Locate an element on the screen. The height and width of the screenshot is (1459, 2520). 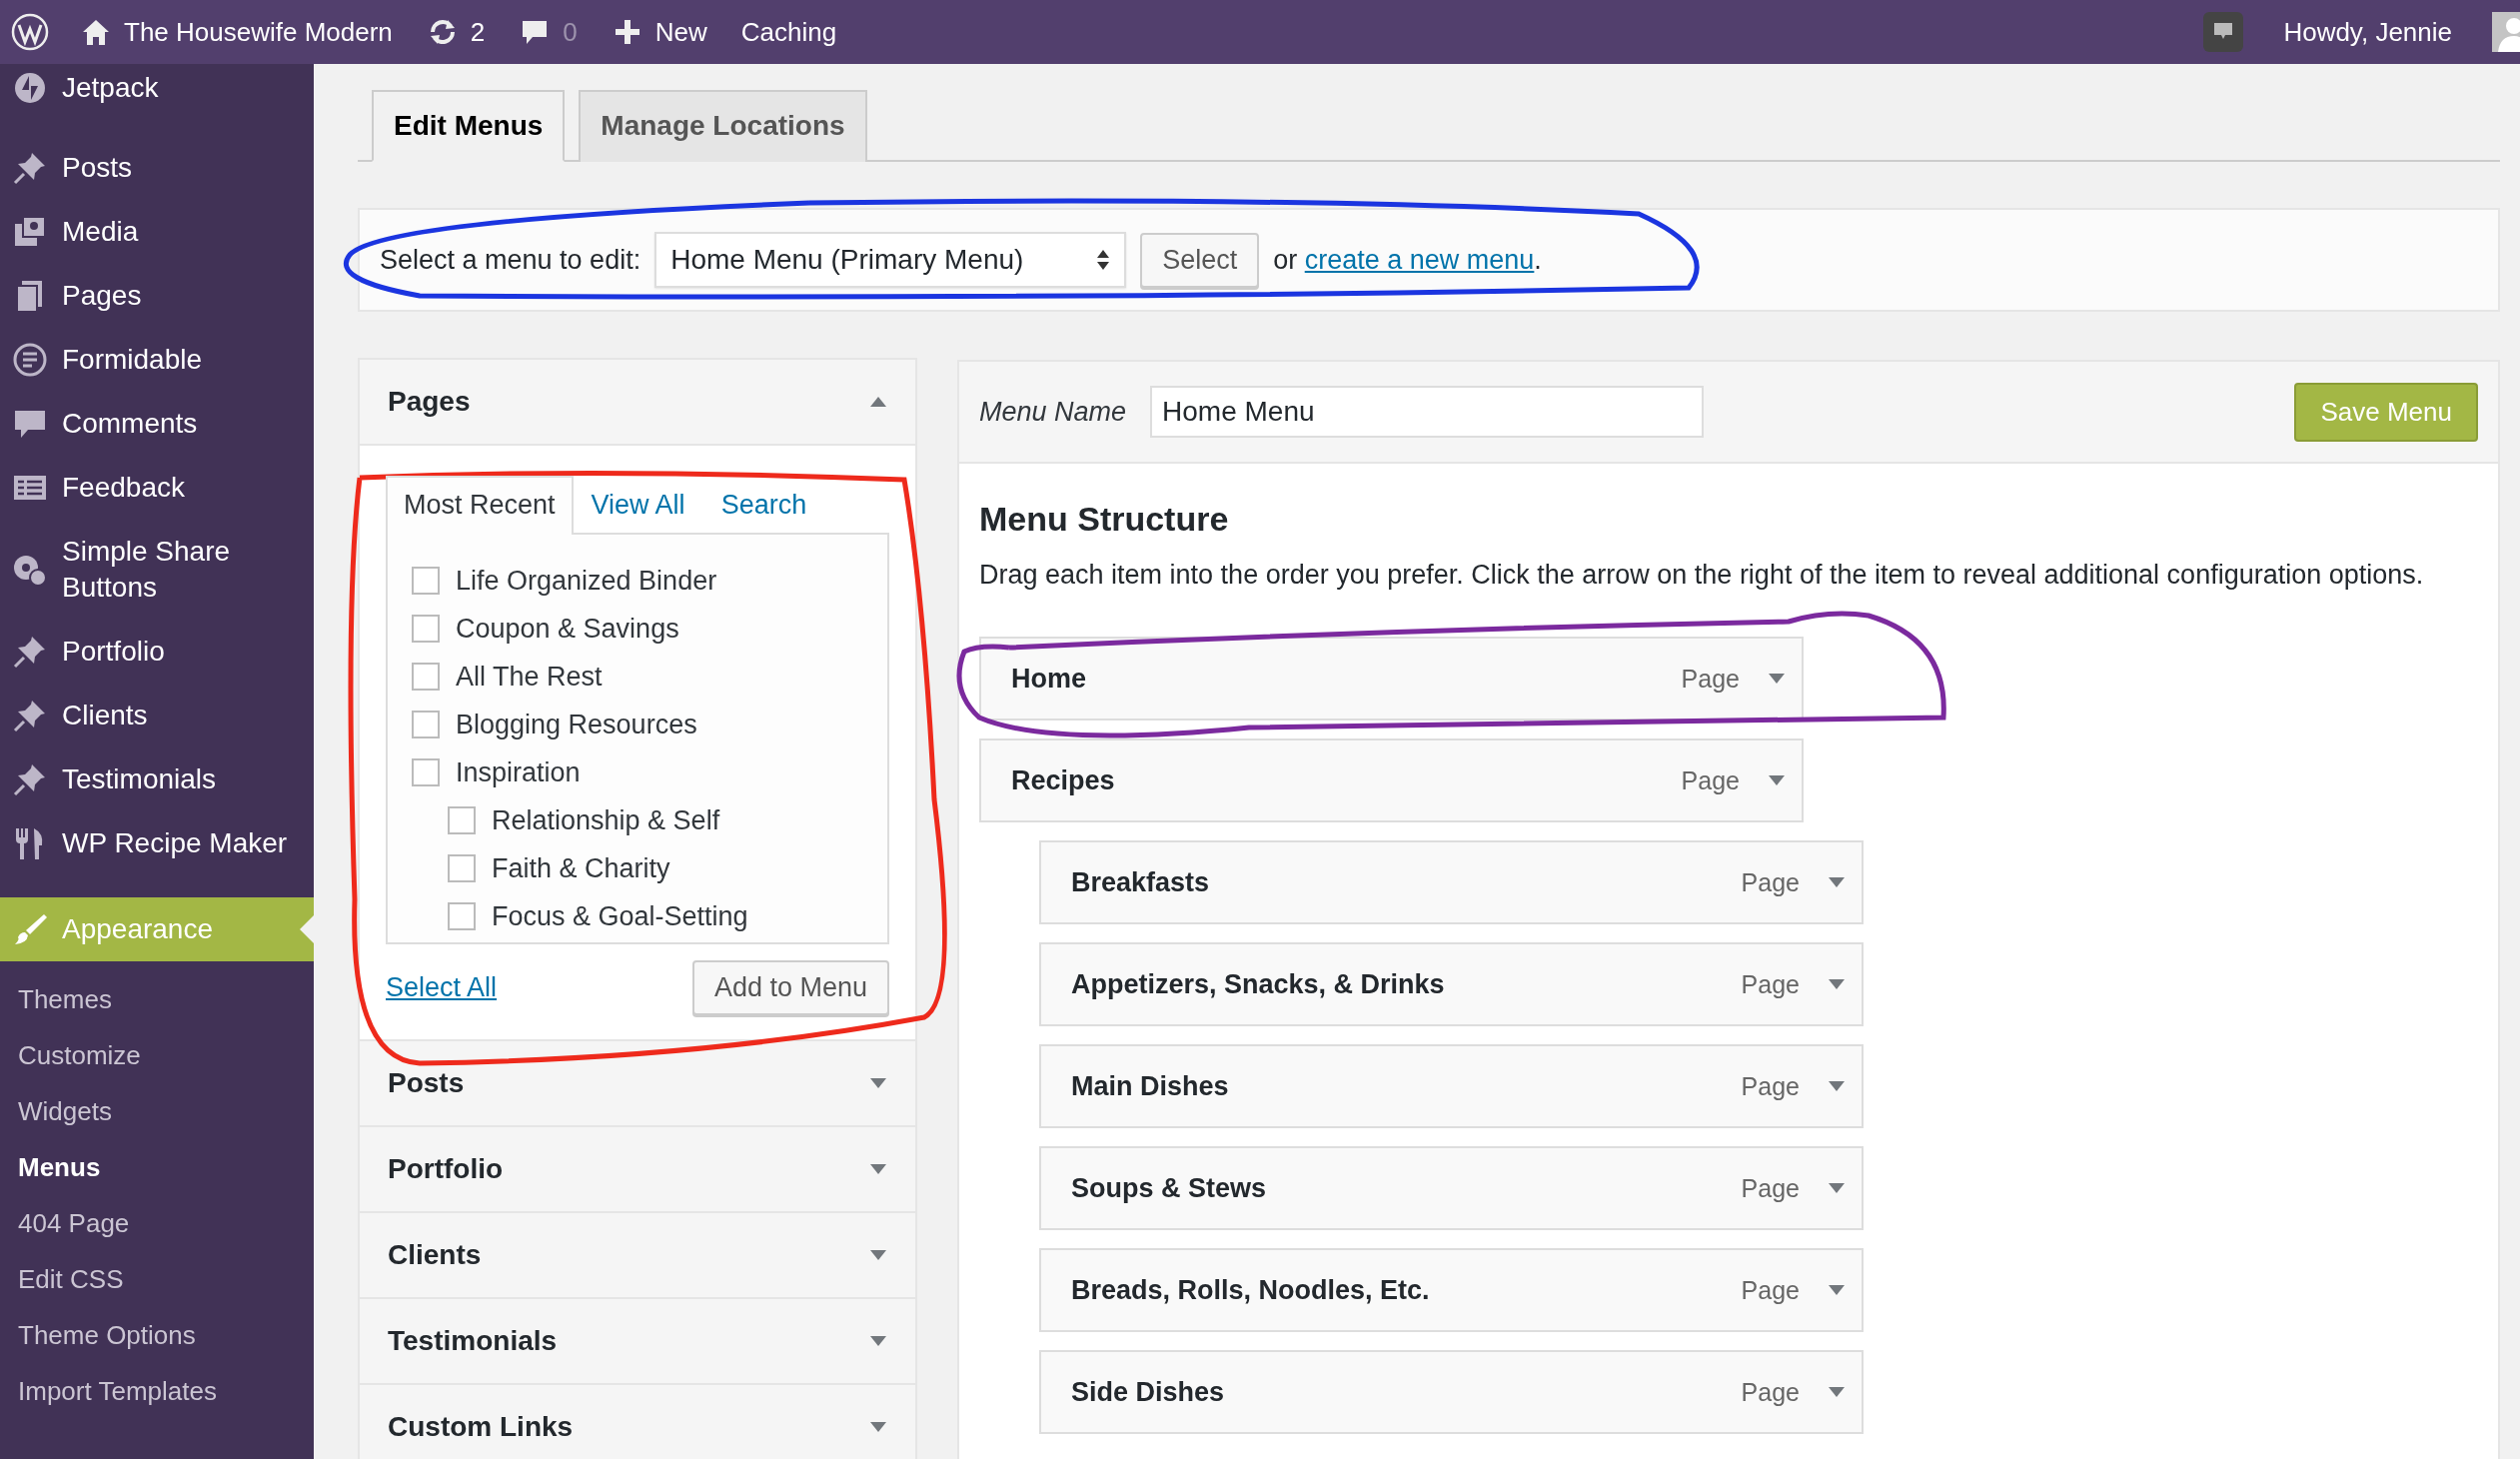
update-count: 2 is located at coordinates (478, 32).